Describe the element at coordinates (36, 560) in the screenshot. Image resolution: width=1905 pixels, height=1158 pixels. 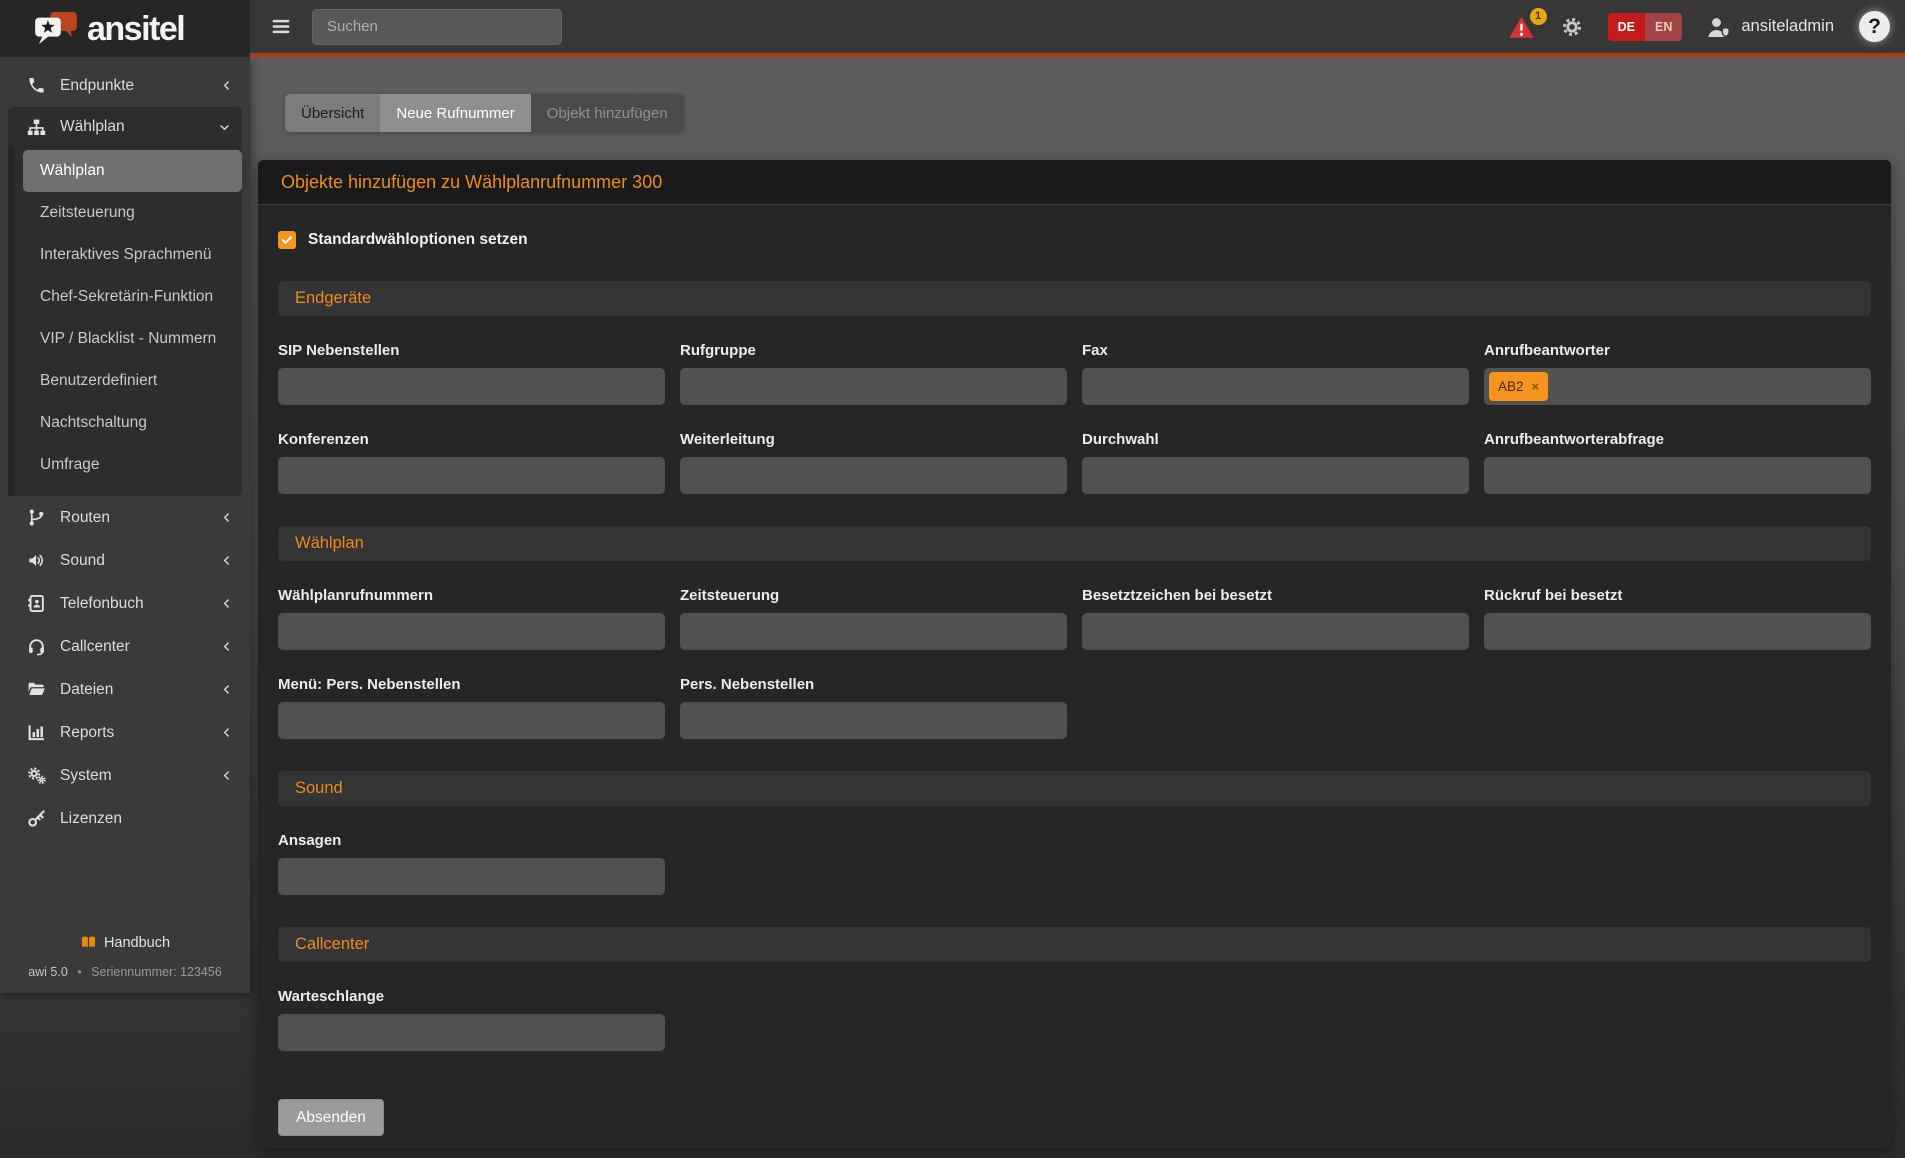
I see `volume-icon` at that location.